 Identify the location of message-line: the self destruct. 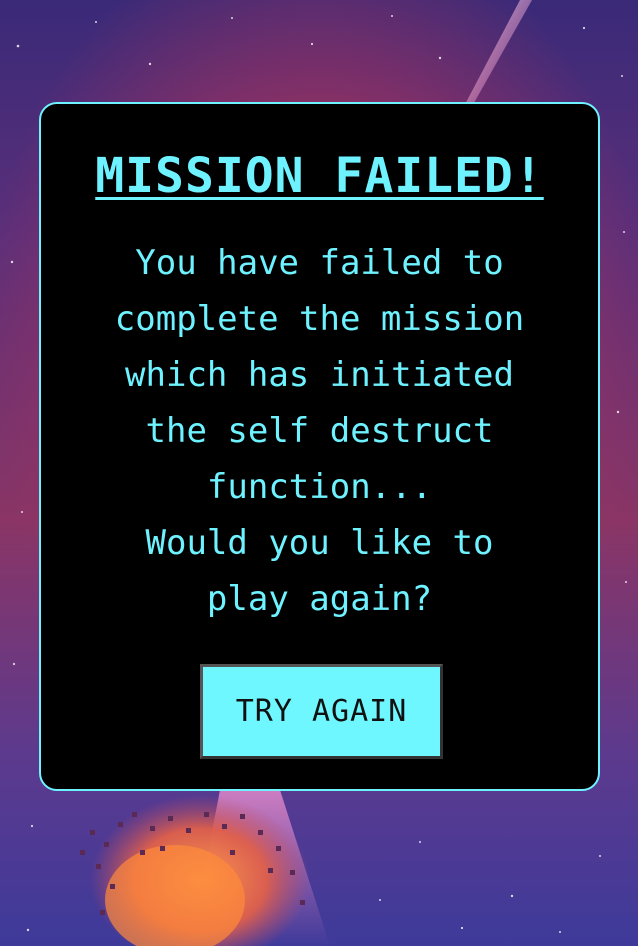
(319, 431).